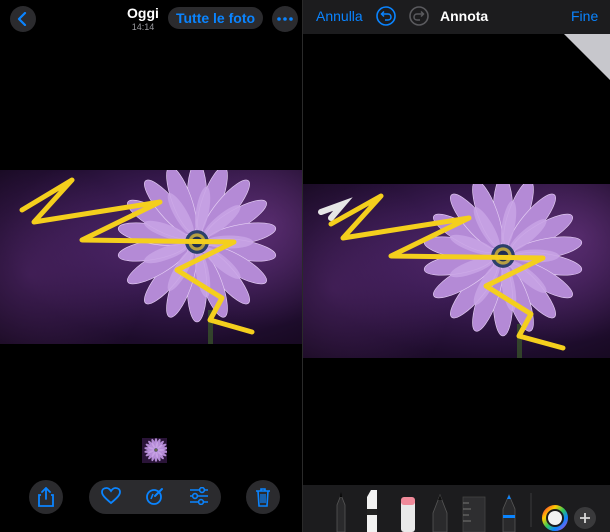 This screenshot has width=610, height=532. What do you see at coordinates (587, 57) in the screenshot?
I see `page-curl` at bounding box center [587, 57].